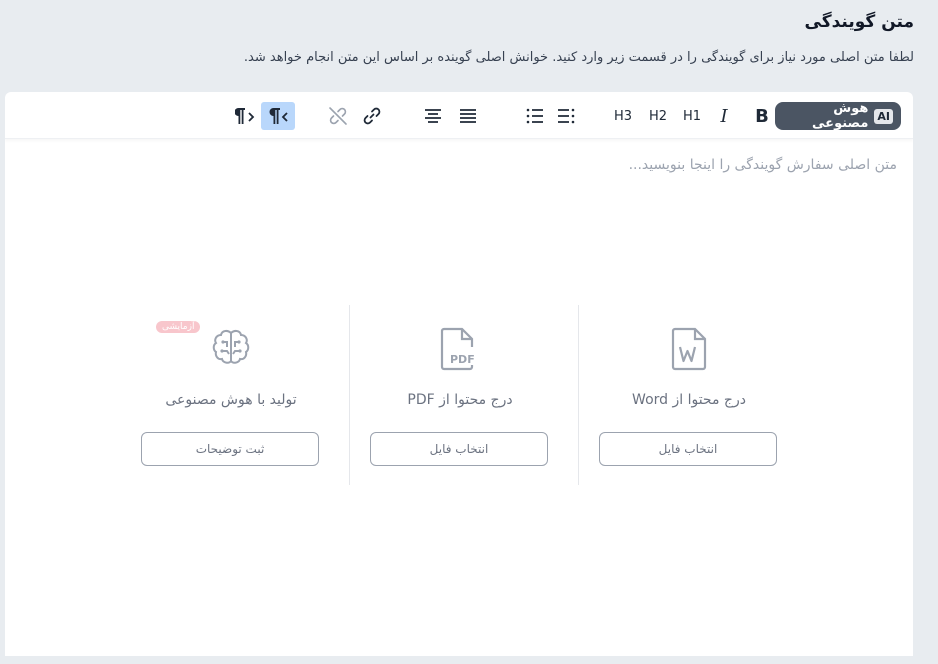  I want to click on ai-button: AI هوش مصنوعی, so click(838, 116).